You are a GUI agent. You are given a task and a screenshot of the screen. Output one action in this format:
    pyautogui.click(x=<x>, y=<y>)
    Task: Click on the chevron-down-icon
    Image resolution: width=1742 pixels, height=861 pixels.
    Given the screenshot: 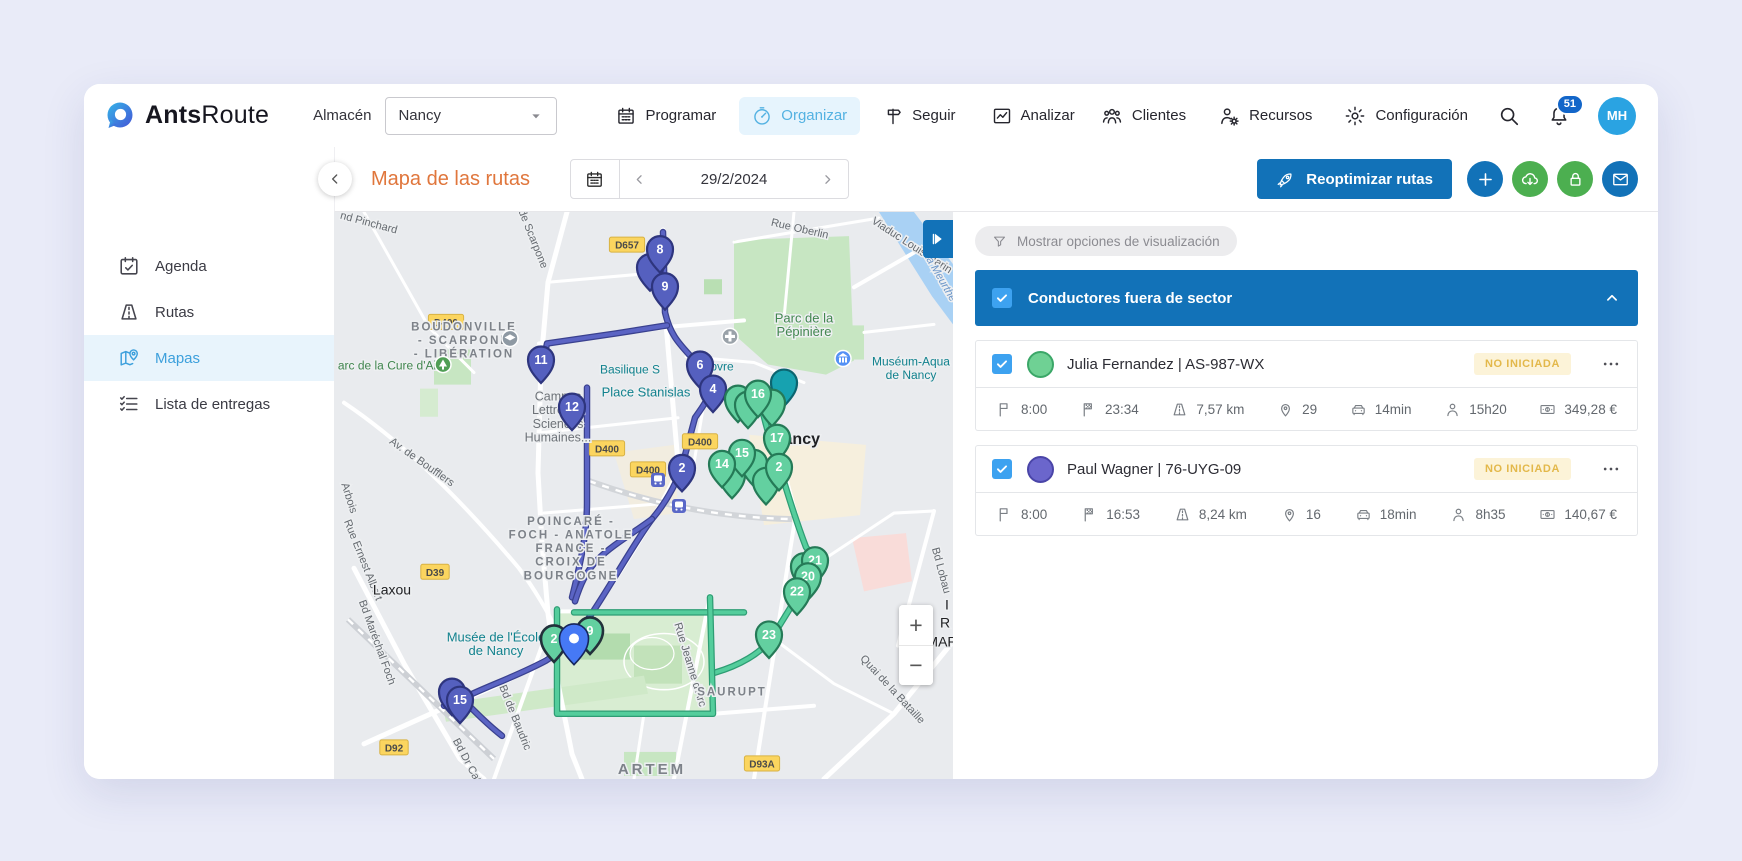 What is the action you would take?
    pyautogui.click(x=536, y=116)
    